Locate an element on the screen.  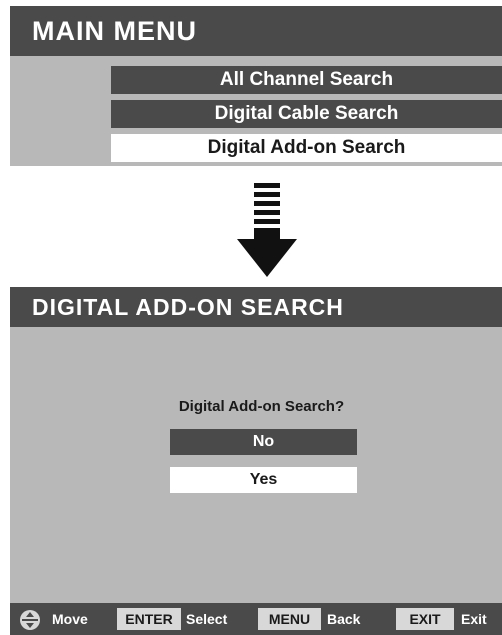
option-no-button: No is located at coordinates (263, 442).